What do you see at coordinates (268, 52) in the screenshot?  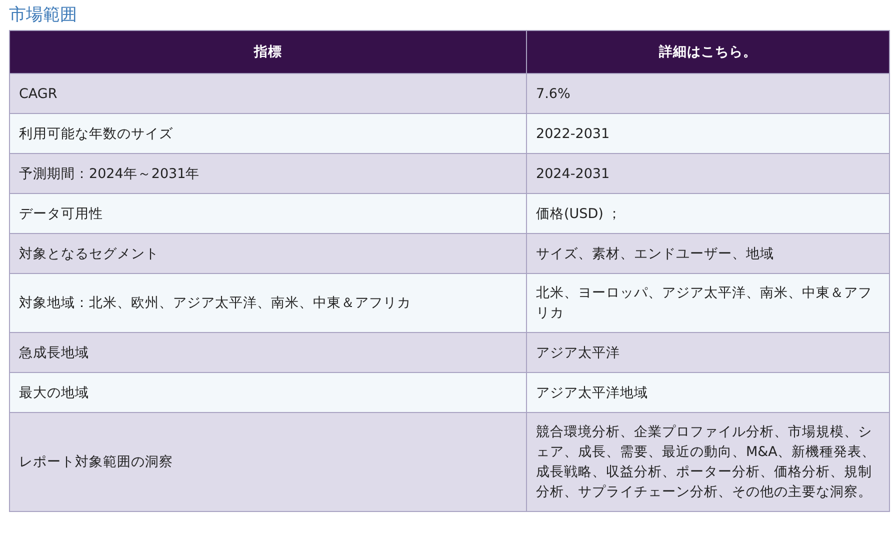 I see `column-header: 指標` at bounding box center [268, 52].